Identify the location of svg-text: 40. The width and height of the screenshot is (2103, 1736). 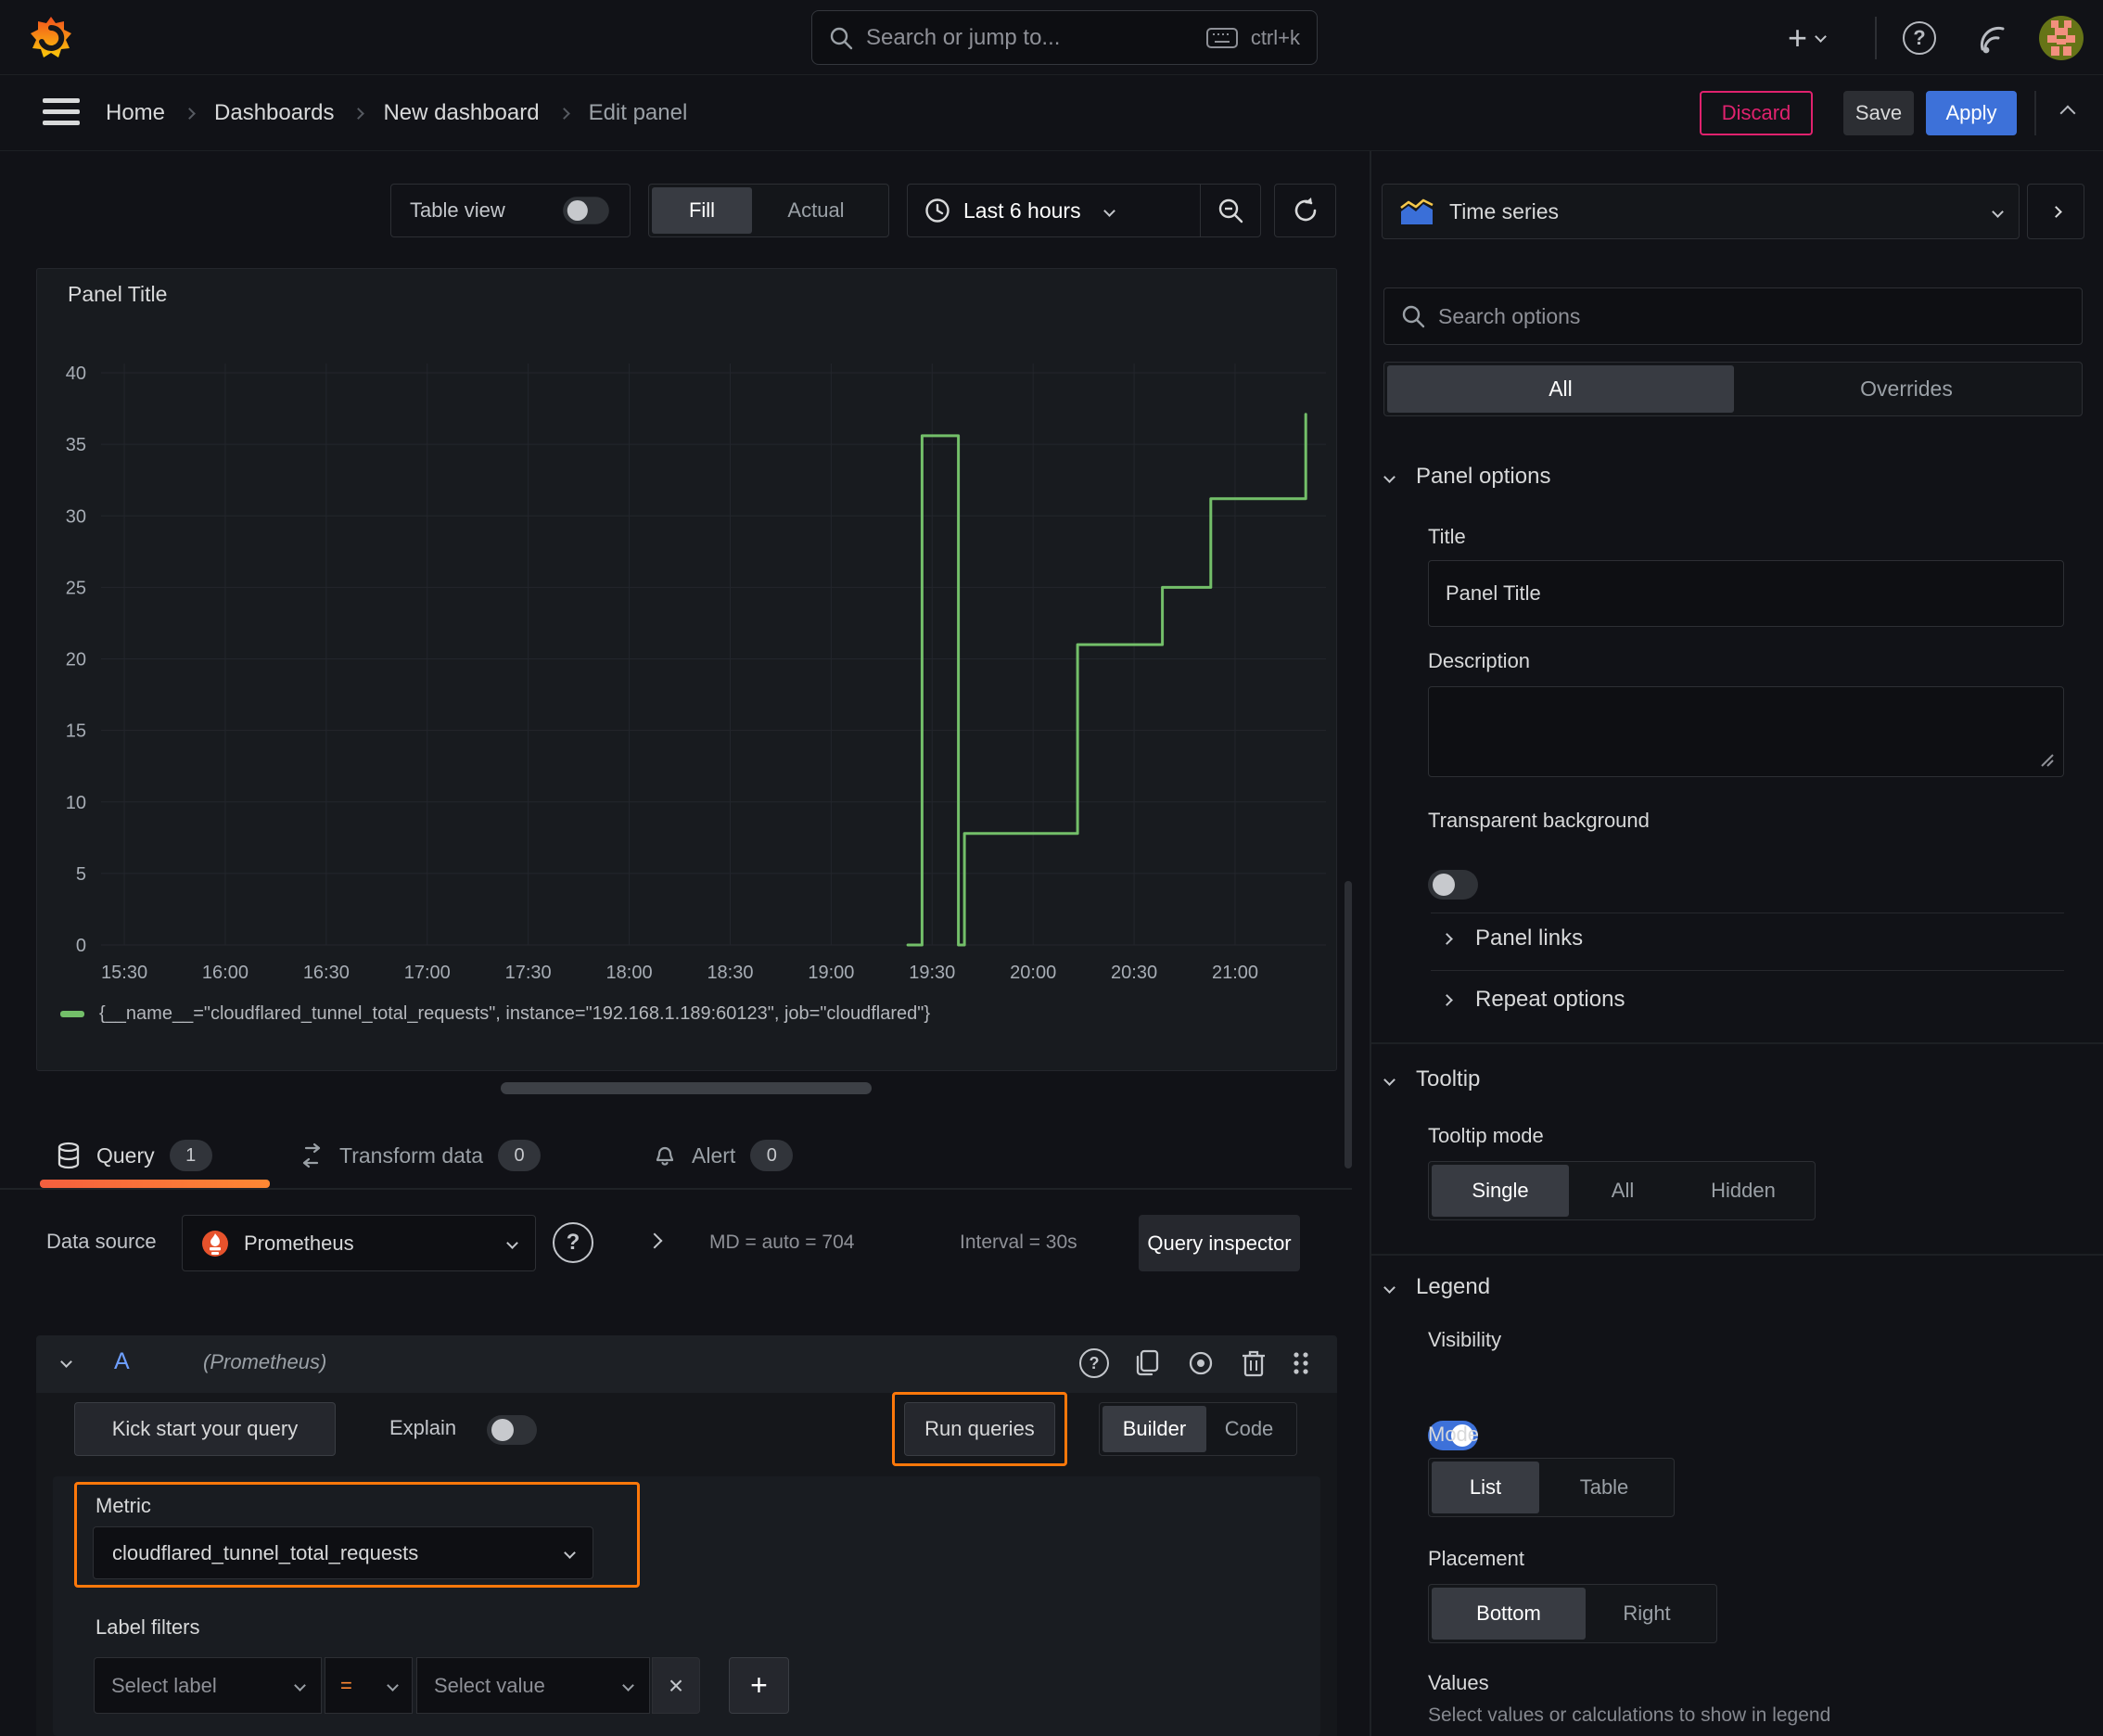
(76, 374).